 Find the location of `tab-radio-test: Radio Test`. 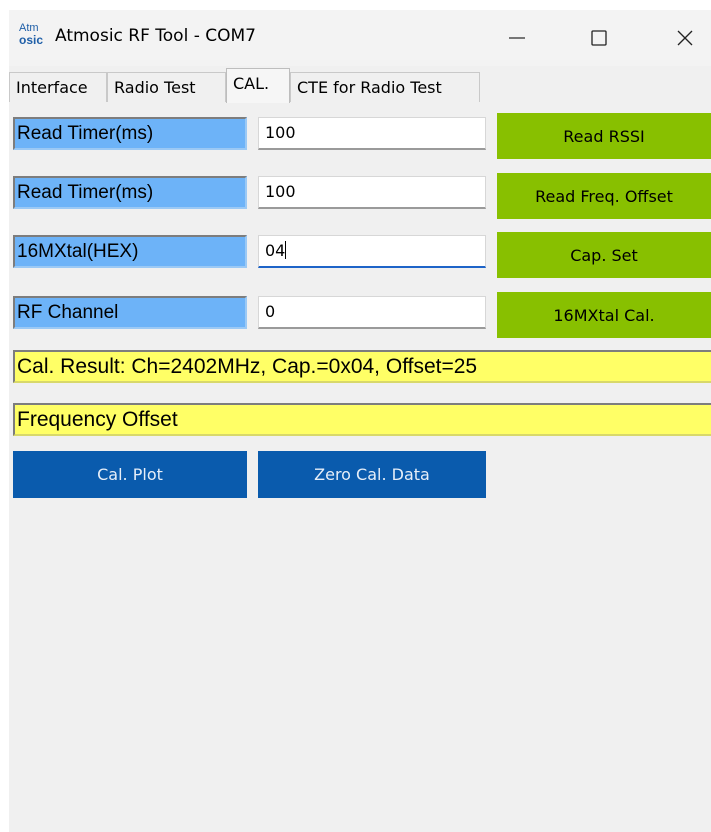

tab-radio-test: Radio Test is located at coordinates (166, 87).